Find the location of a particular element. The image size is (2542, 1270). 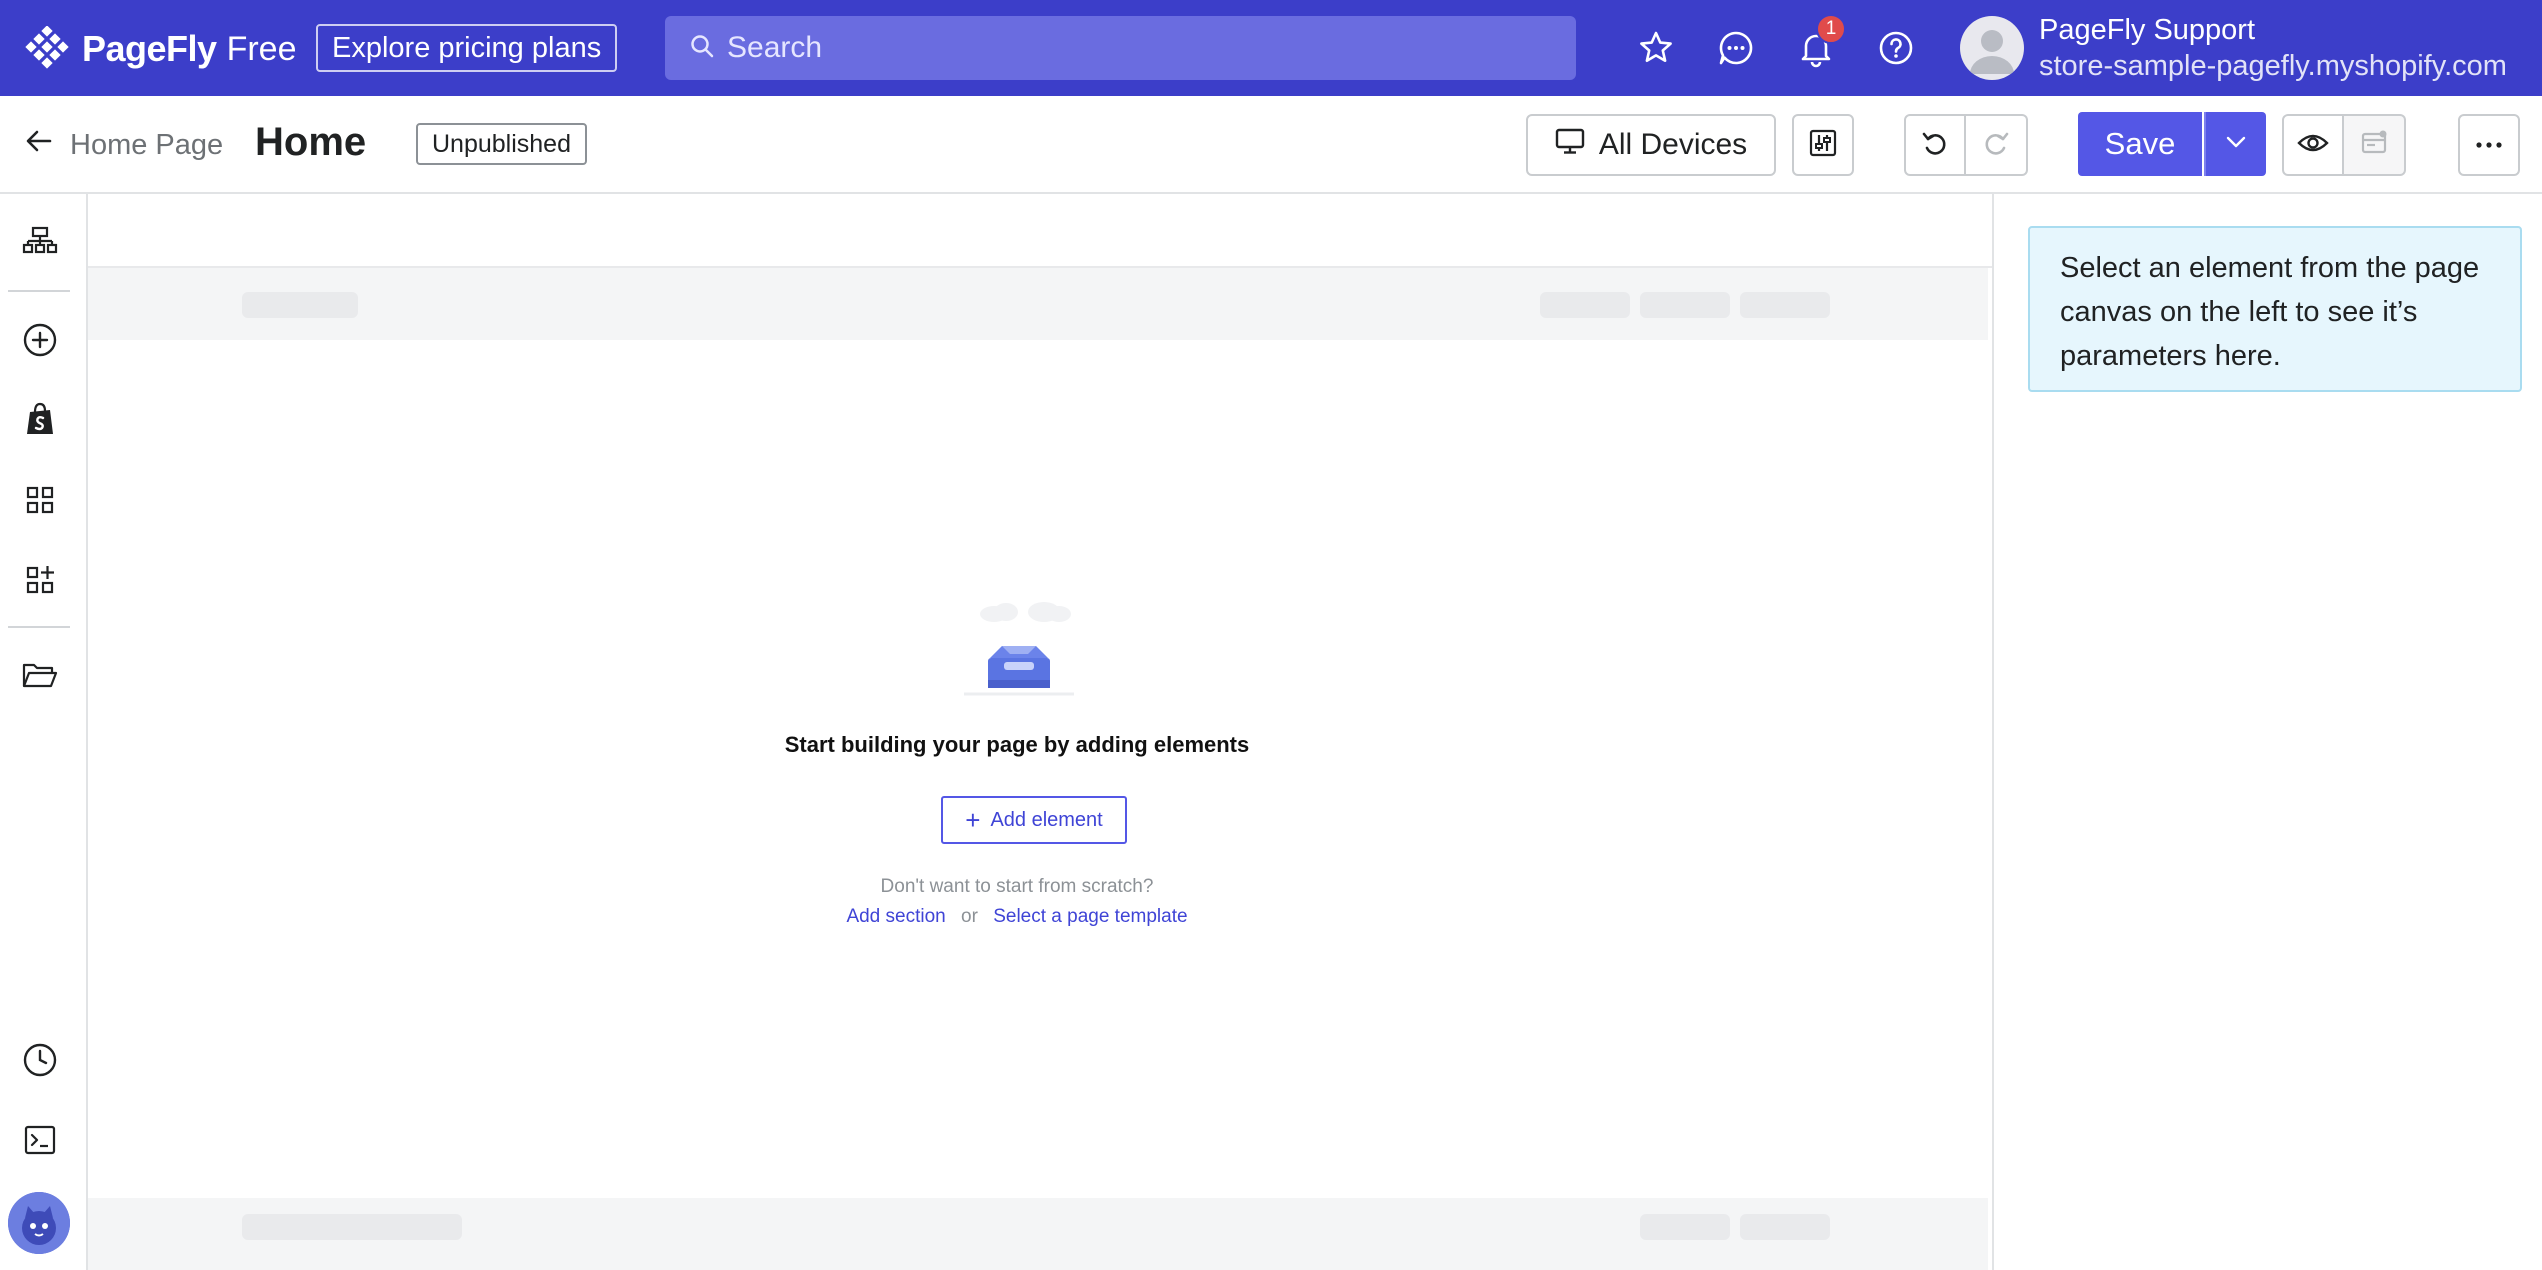

preview-button is located at coordinates (2313, 145).